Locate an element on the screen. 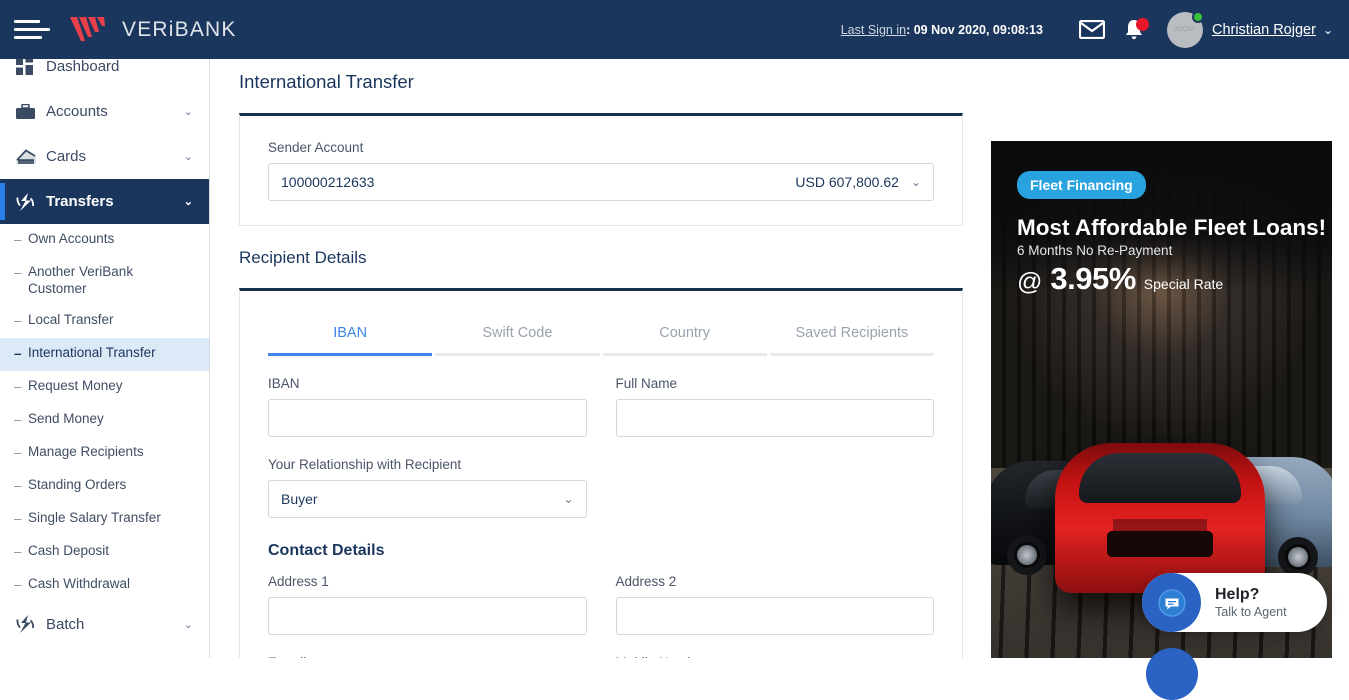 The image size is (1349, 700). avatar: ACCNT is located at coordinates (1185, 29).